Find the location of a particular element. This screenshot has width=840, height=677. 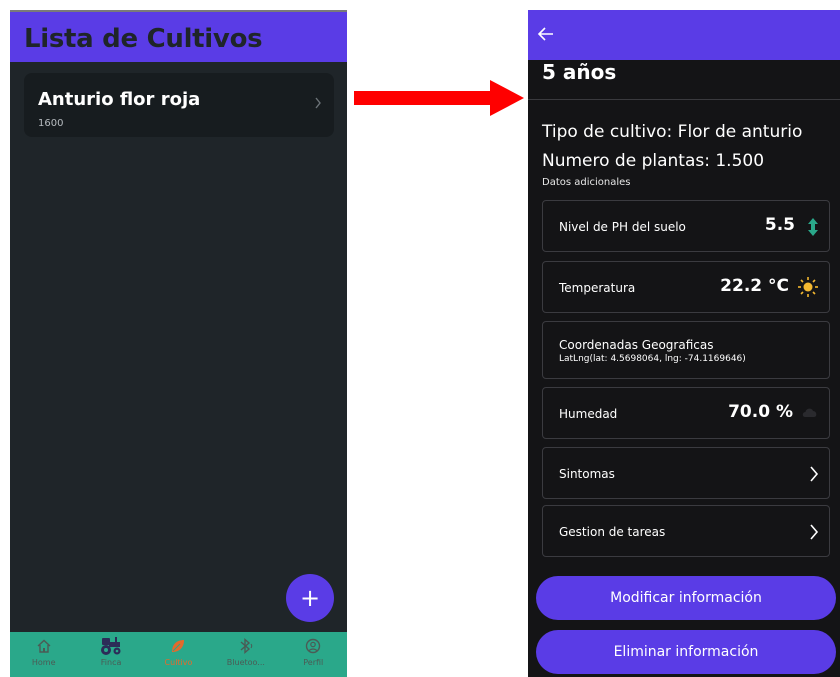

extra-data-label: Datos adicionales is located at coordinates (586, 182).